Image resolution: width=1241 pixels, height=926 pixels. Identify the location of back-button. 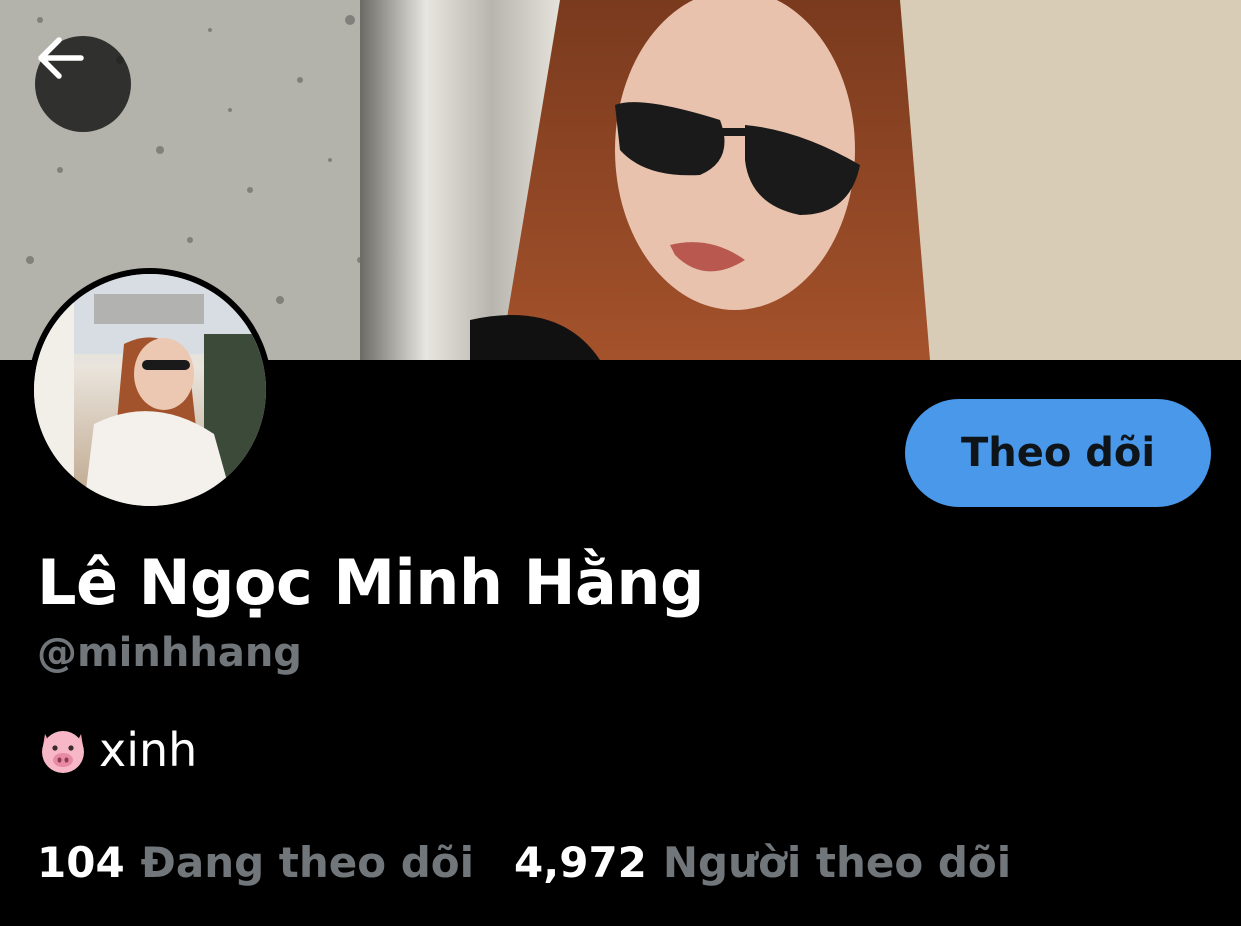
(83, 84).